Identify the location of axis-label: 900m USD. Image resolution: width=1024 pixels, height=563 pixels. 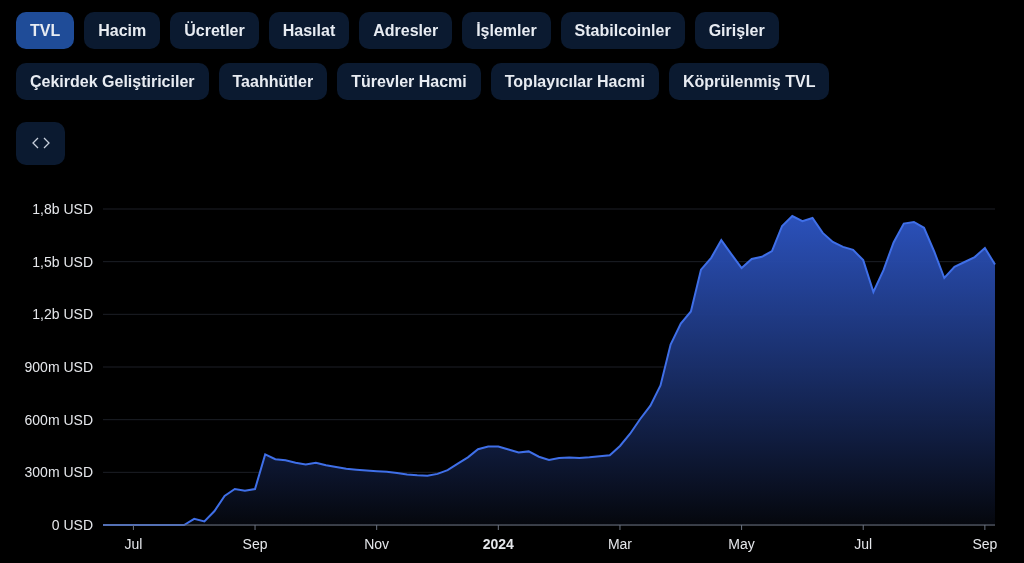
(58, 366).